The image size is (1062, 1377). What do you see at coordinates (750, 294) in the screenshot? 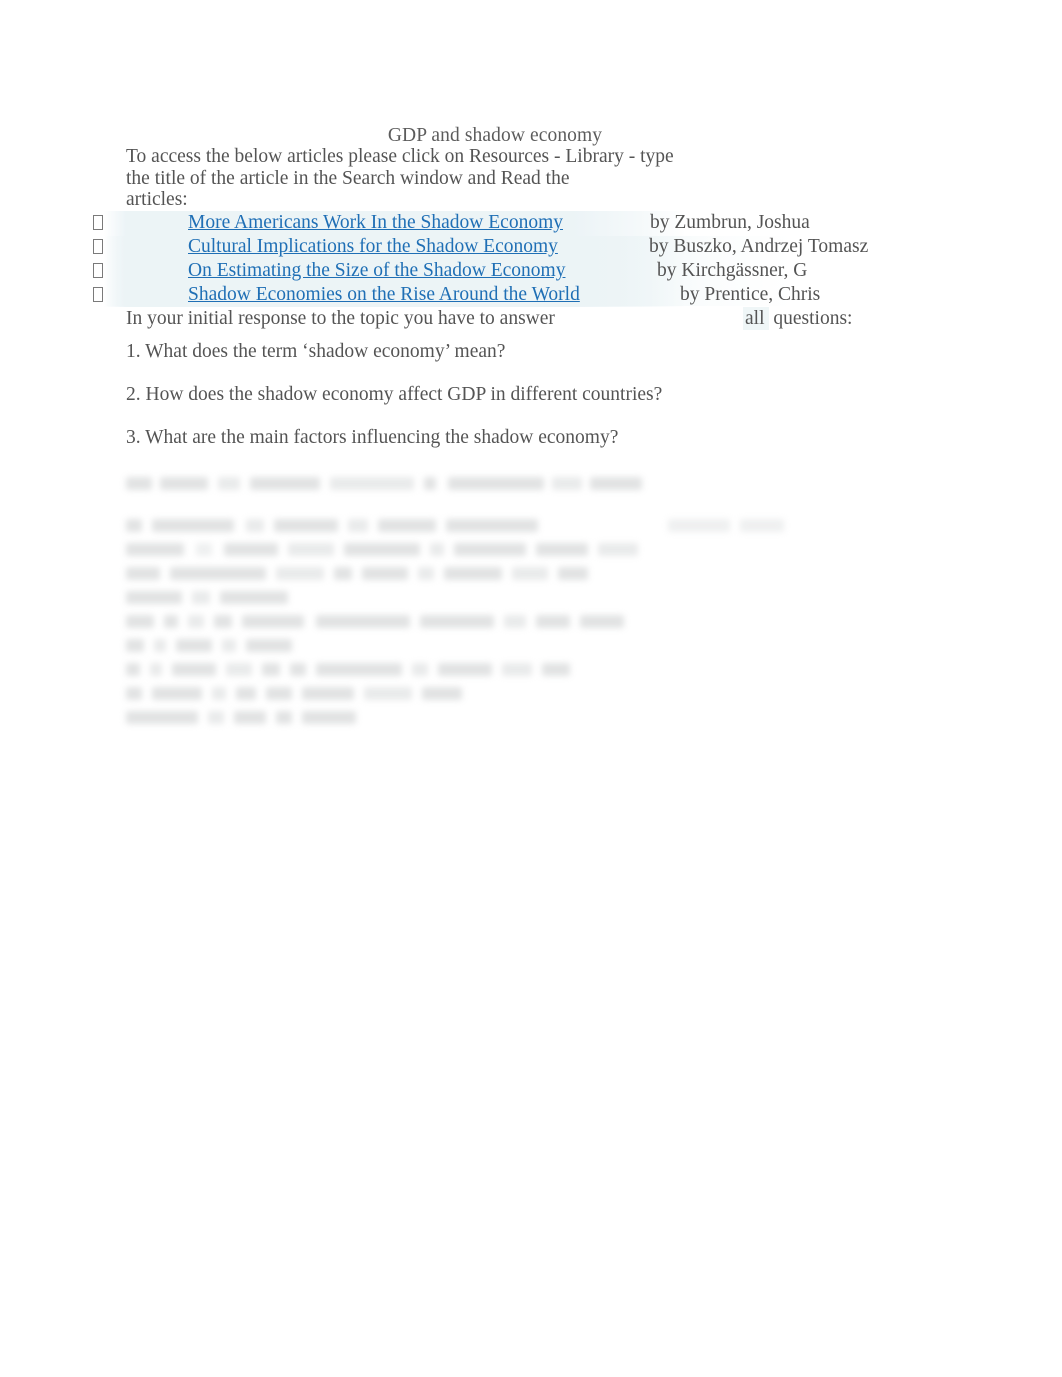
I see `article-byline: by Prentice, Chris` at bounding box center [750, 294].